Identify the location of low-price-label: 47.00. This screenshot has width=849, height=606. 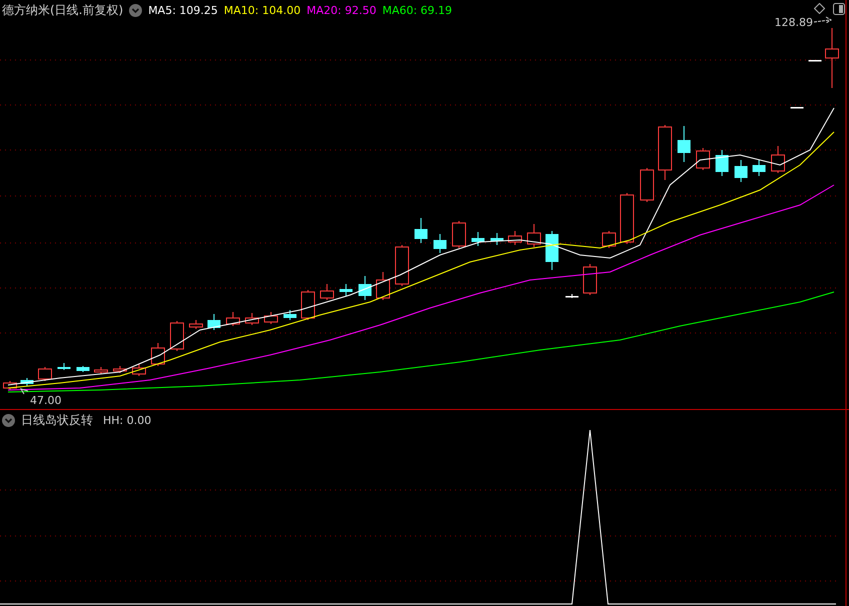
(46, 400).